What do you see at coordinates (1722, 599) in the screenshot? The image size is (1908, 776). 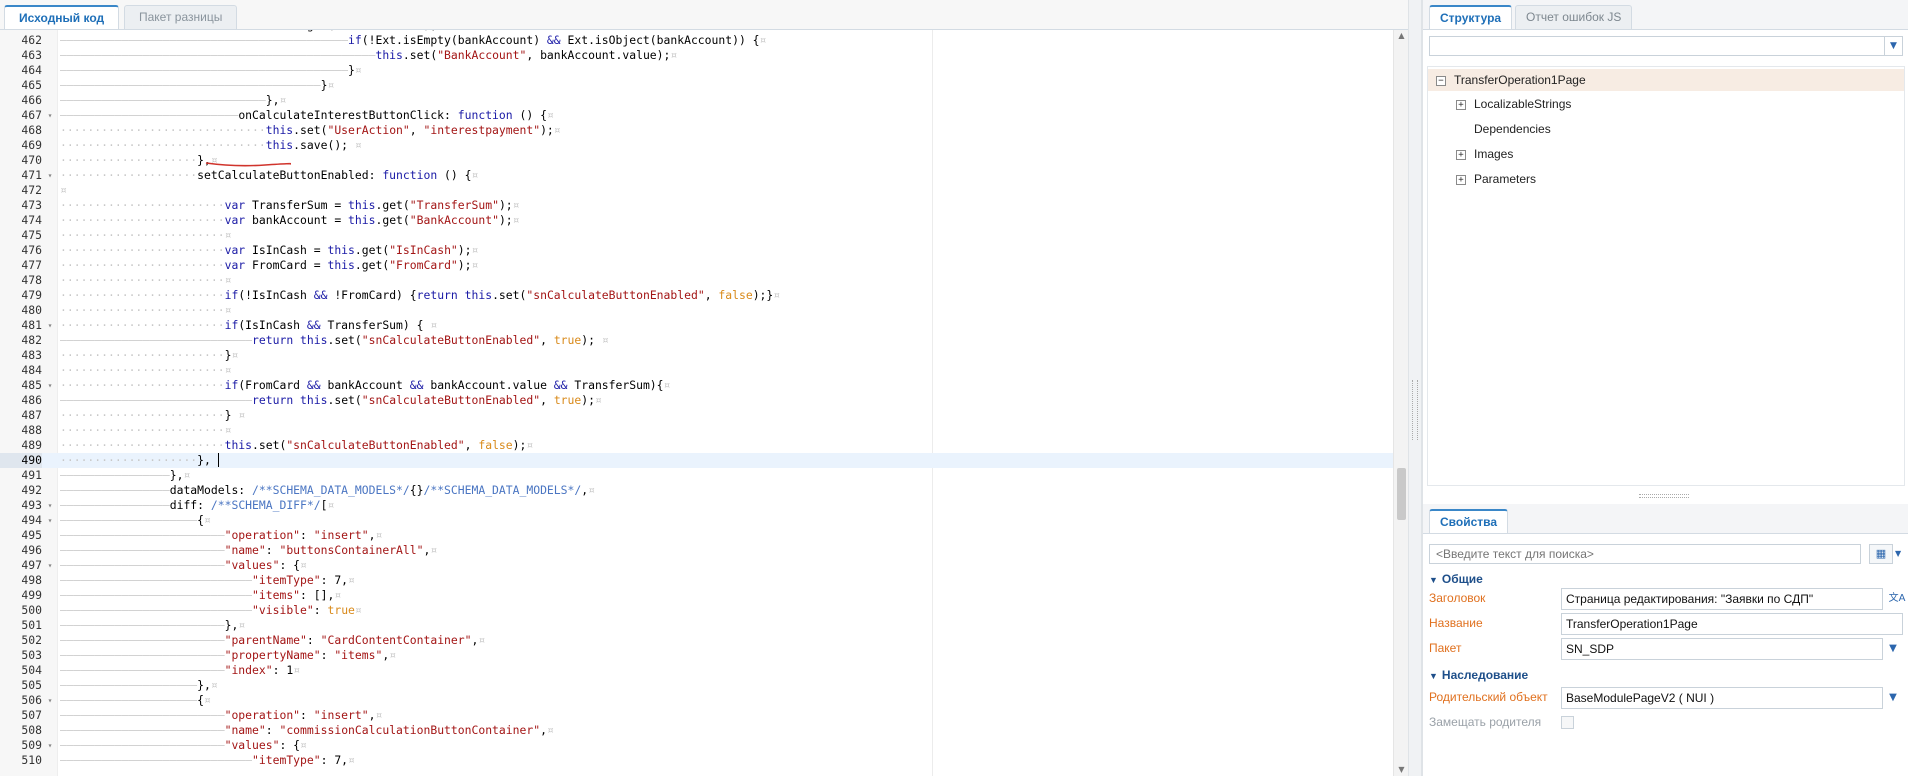 I see `caption-field: Страница редактирования: "Заявки по СДП"` at bounding box center [1722, 599].